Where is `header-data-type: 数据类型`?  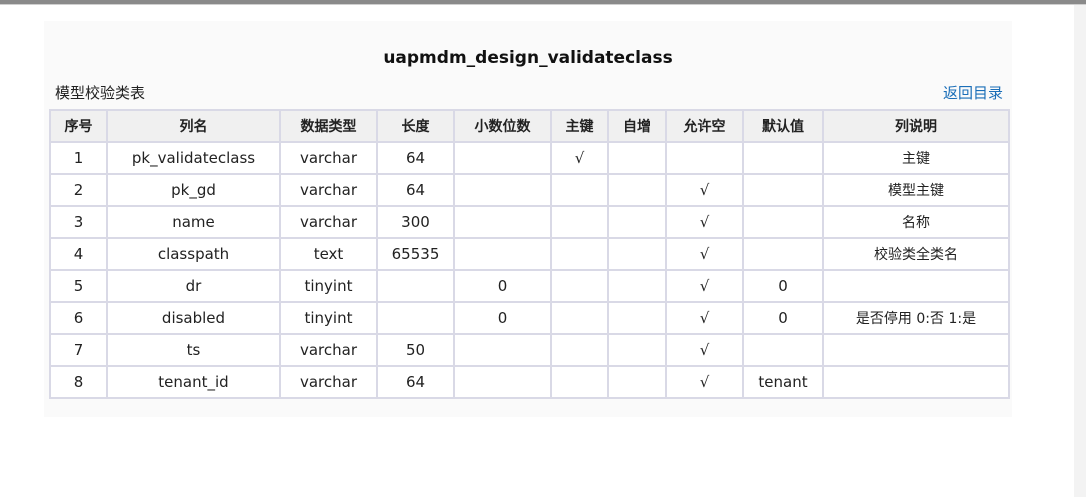
header-data-type: 数据类型 is located at coordinates (328, 126).